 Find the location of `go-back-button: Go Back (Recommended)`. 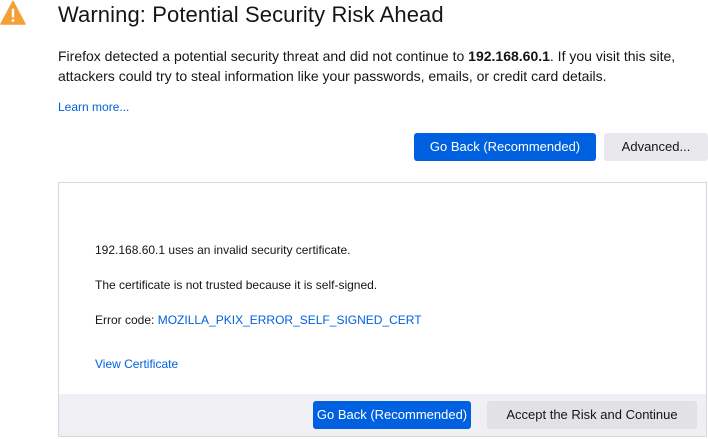

go-back-button: Go Back (Recommended) is located at coordinates (505, 147).